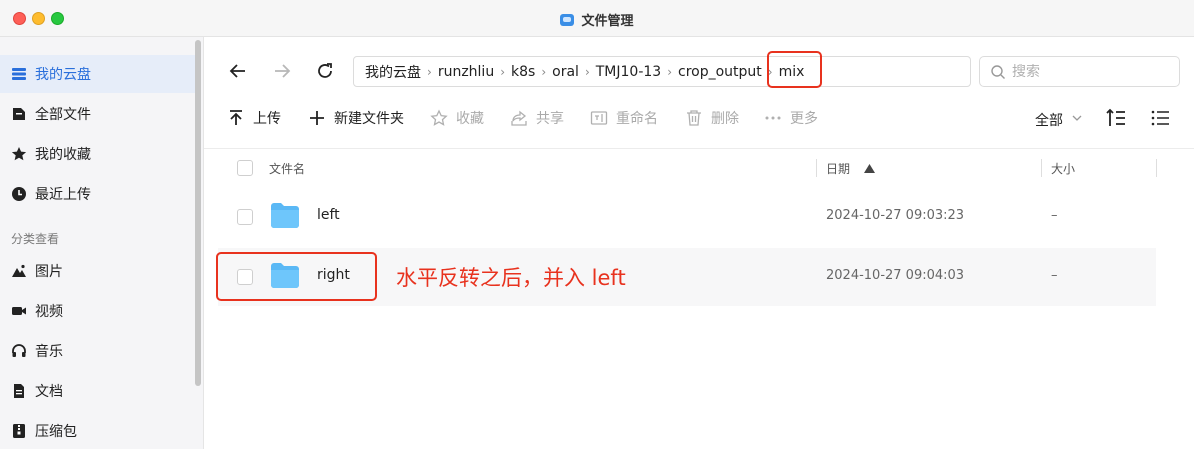 The width and height of the screenshot is (1194, 449). Describe the element at coordinates (98, 311) in the screenshot. I see `sidebar-item-videos: 视频` at that location.